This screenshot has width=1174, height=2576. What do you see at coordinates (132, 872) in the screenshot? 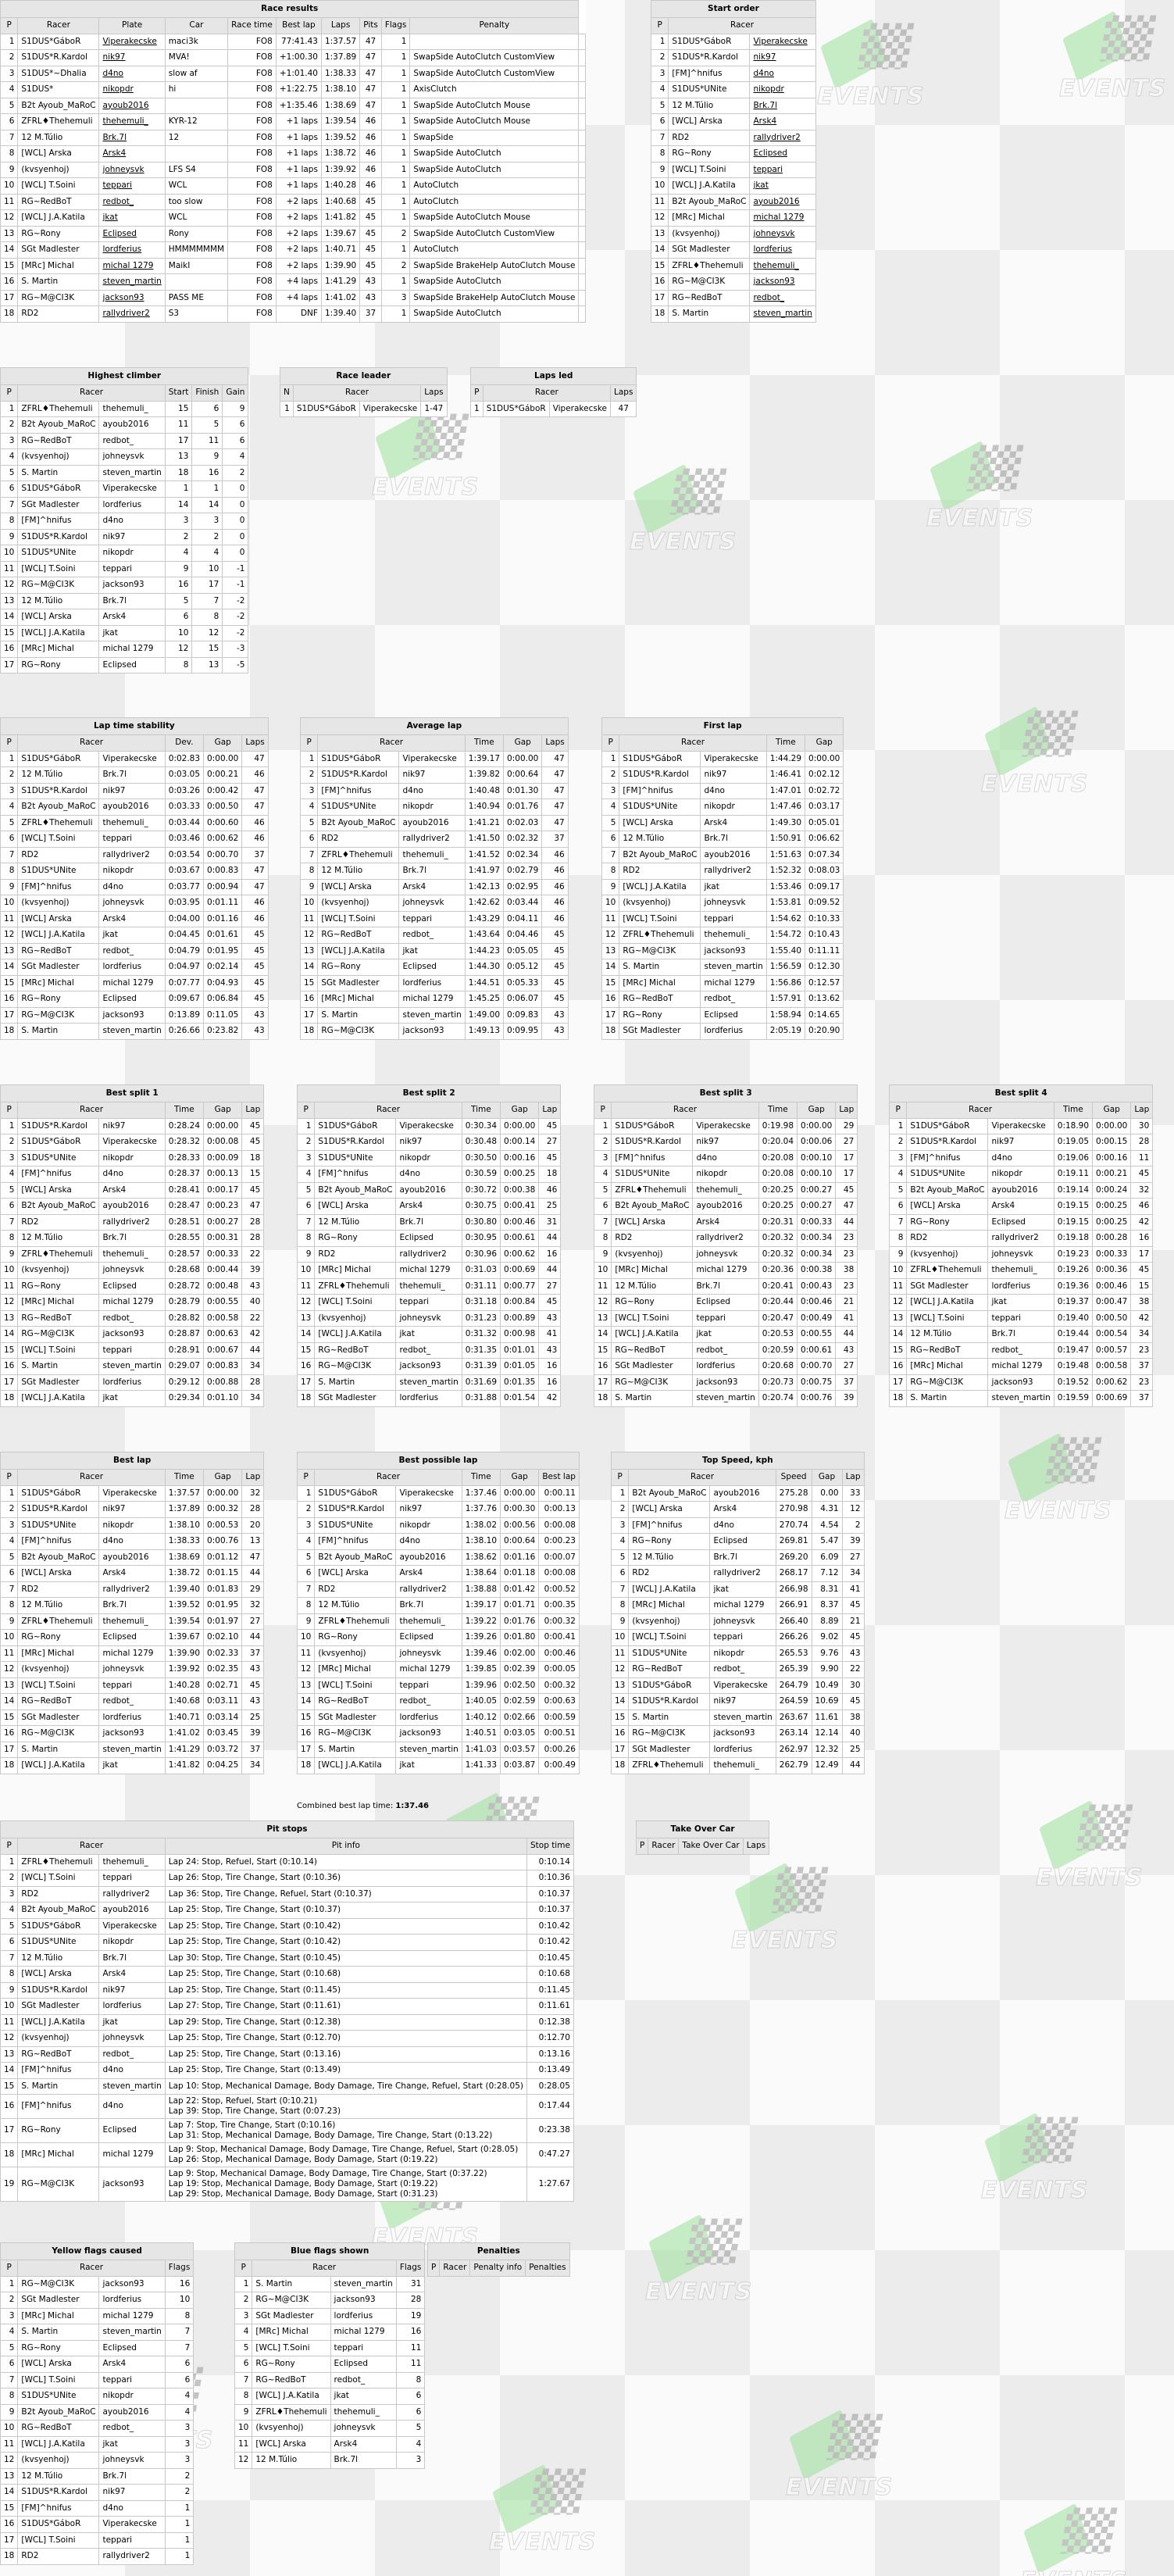
I see `table-cell: nikopdr` at bounding box center [132, 872].